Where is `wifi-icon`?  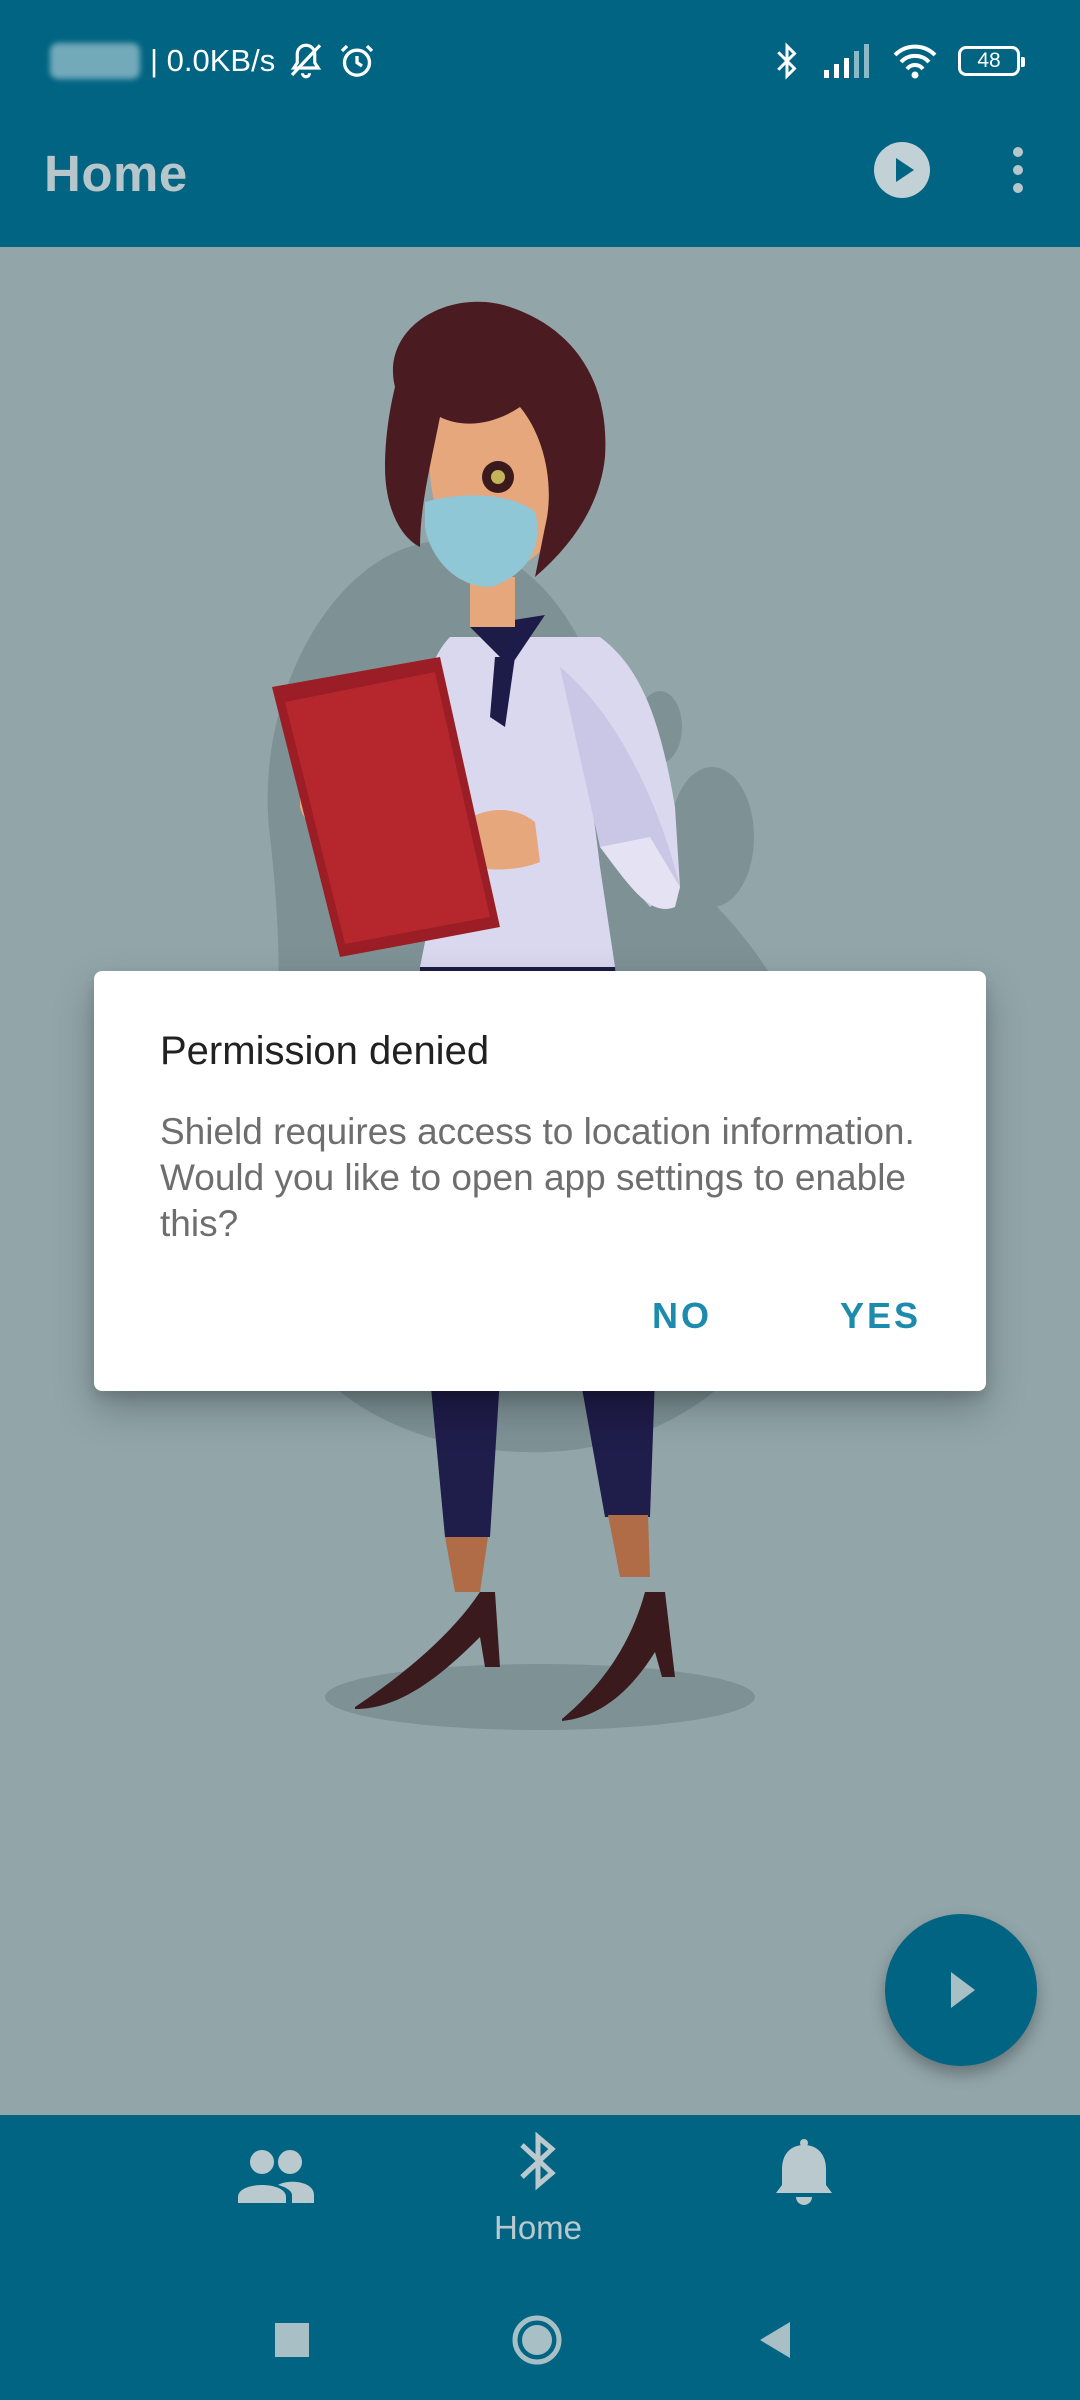 wifi-icon is located at coordinates (915, 61).